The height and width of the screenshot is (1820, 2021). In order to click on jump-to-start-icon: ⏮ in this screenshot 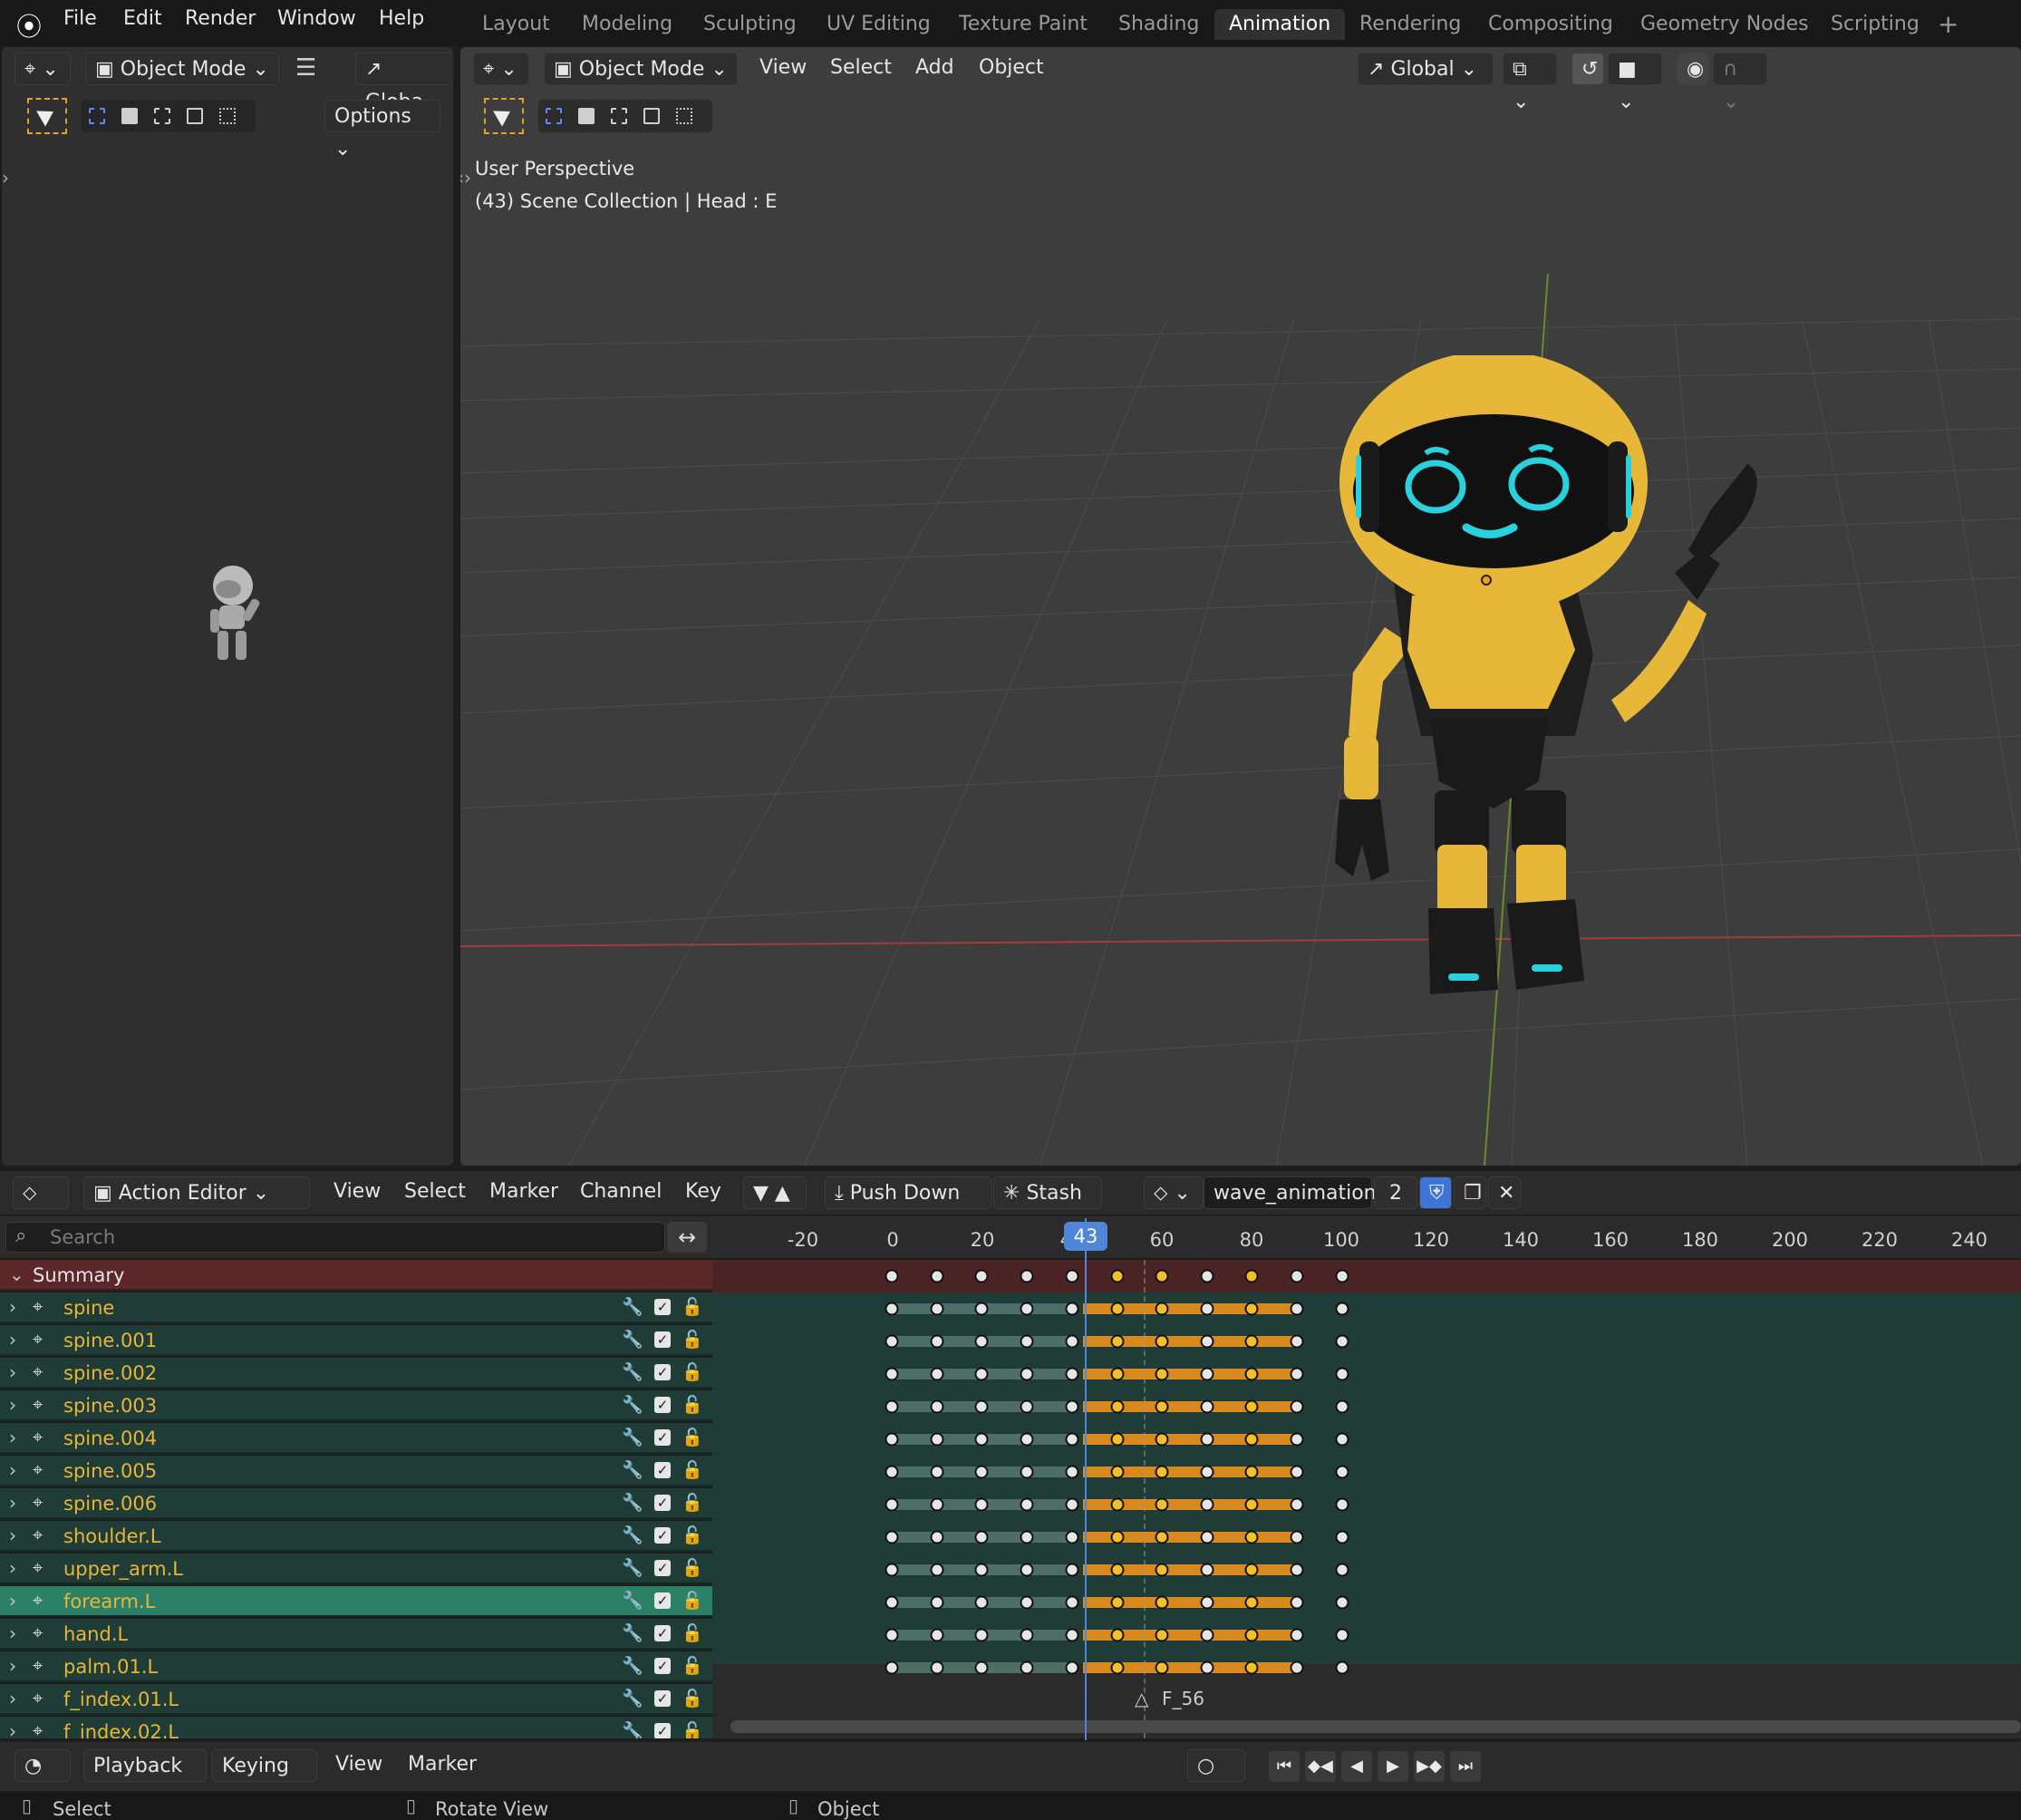, I will do `click(1284, 1766)`.